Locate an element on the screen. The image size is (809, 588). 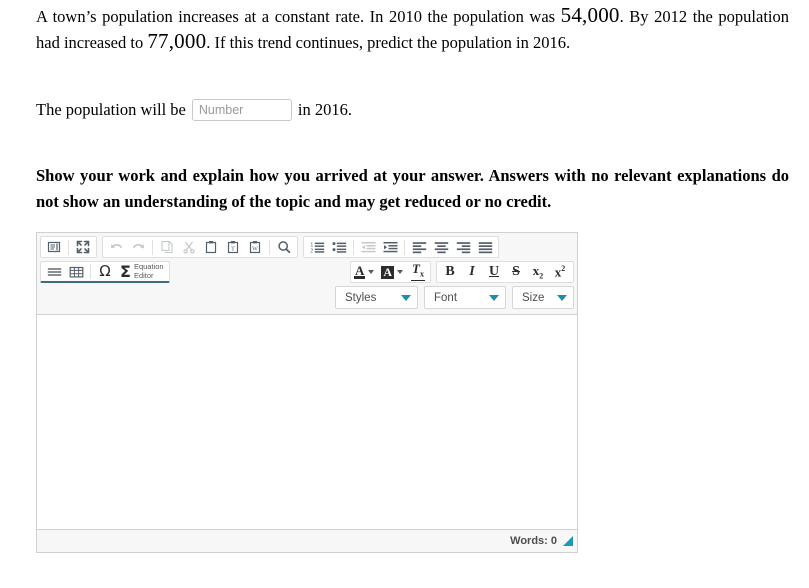
subscript-icon: x2 is located at coordinates (538, 271).